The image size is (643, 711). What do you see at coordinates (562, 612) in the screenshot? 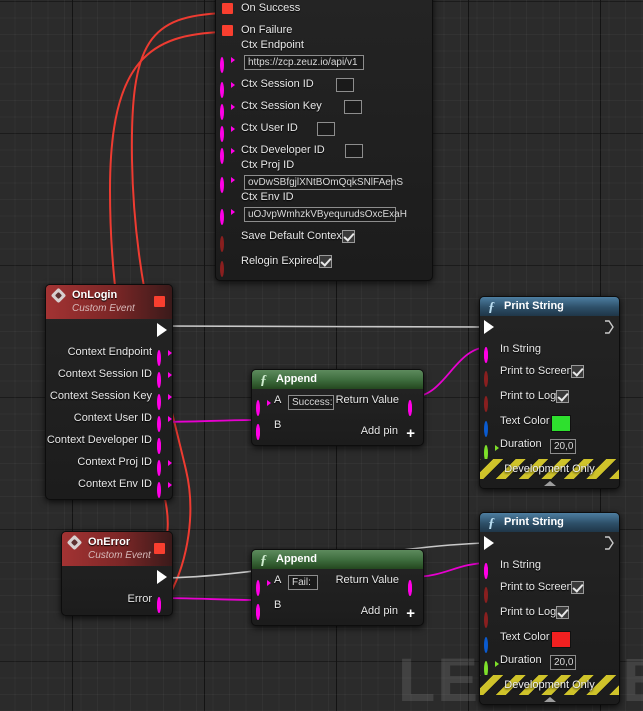
I see `print2-print-to-log-checkbox` at bounding box center [562, 612].